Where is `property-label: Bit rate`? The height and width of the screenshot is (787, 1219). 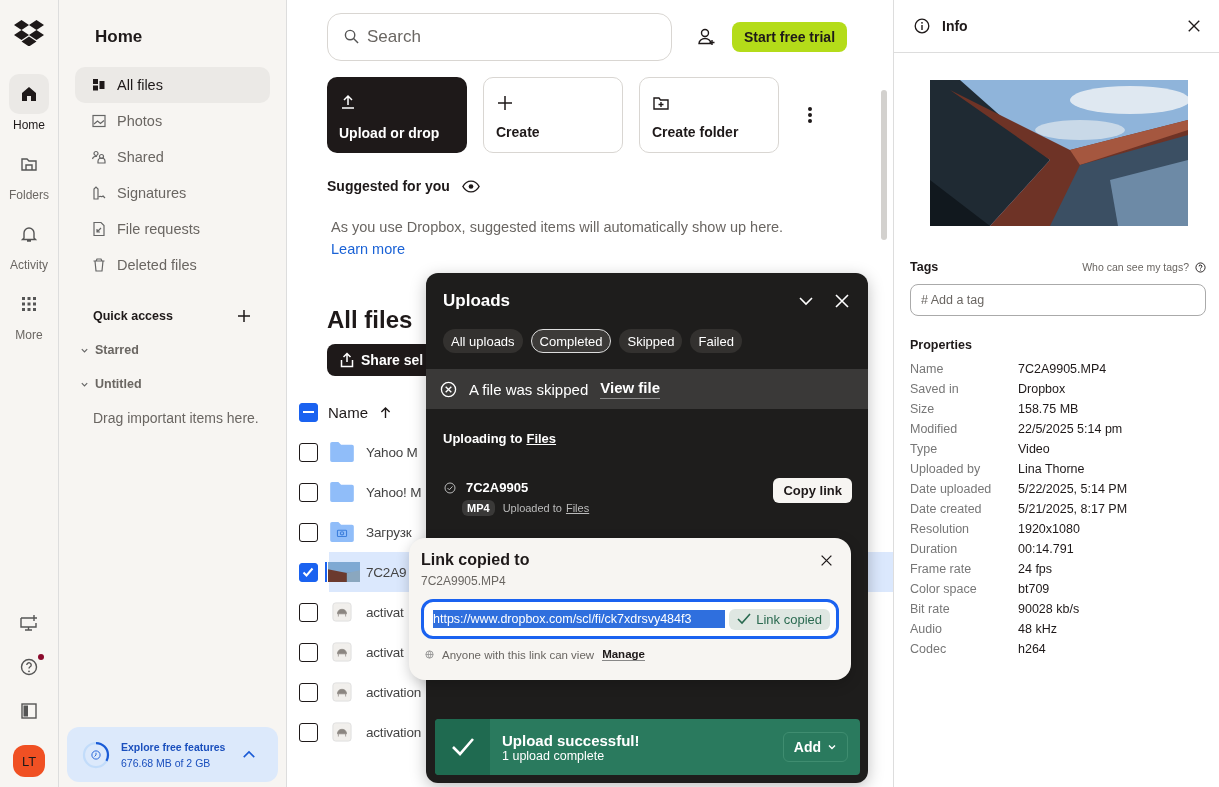
property-label: Bit rate is located at coordinates (930, 609).